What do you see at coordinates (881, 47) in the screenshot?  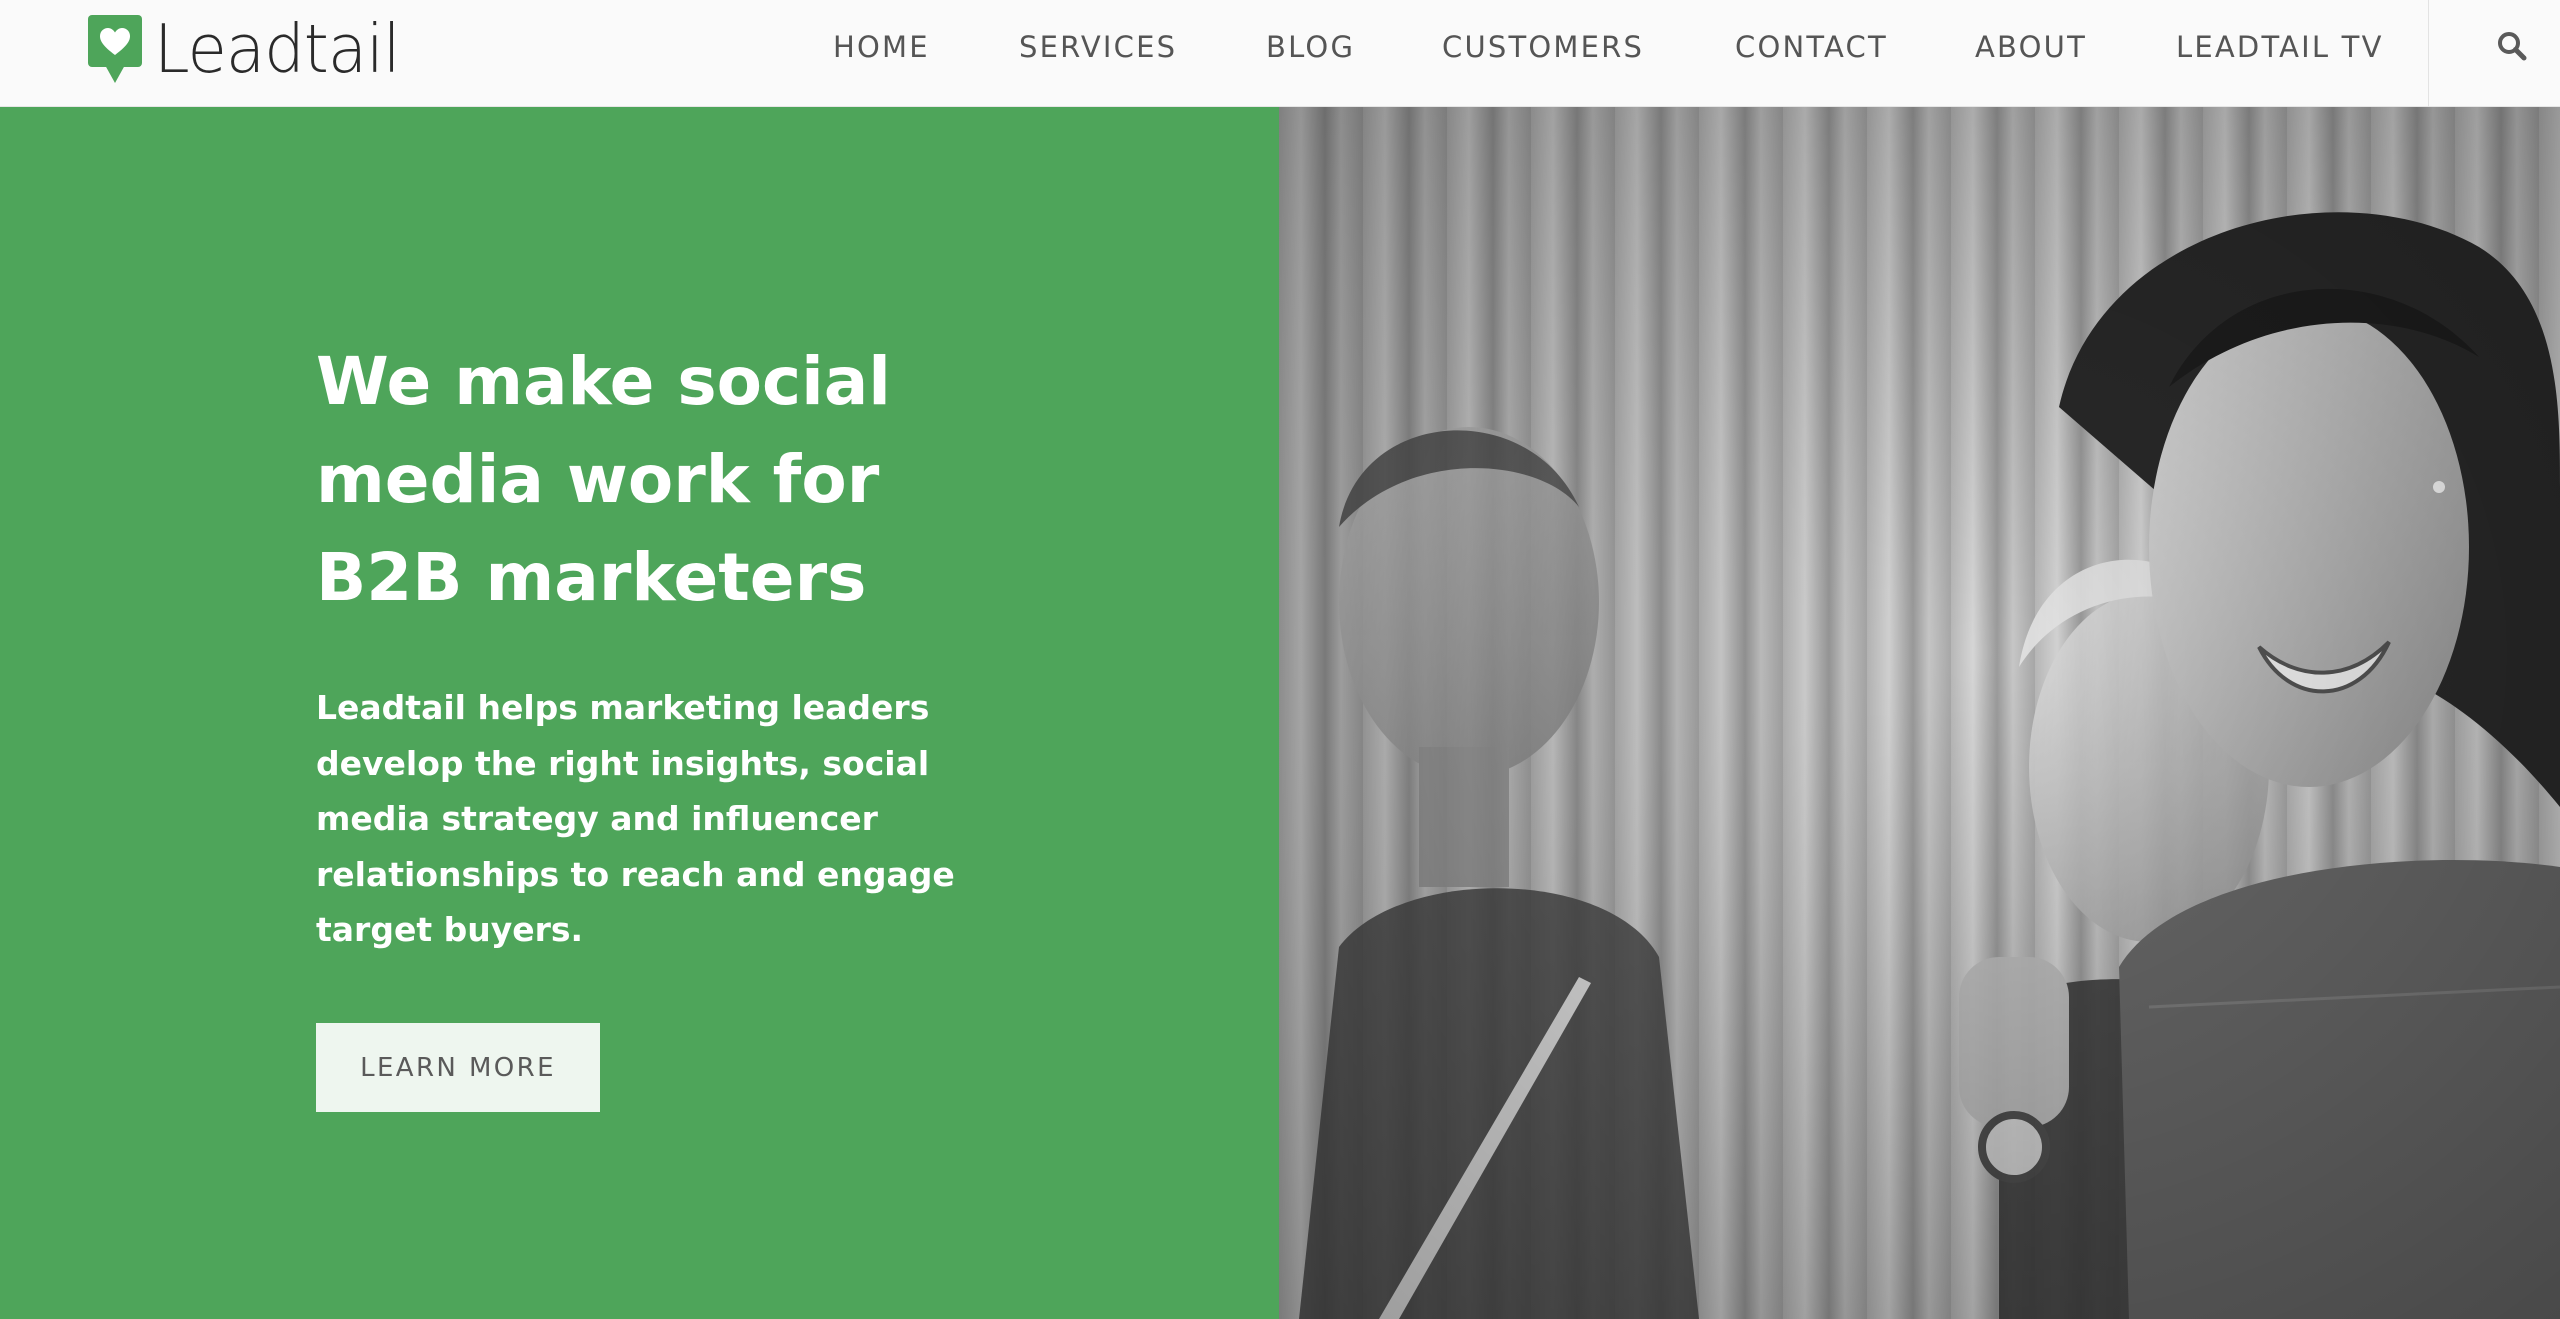 I see `nav-item-home: HOME` at bounding box center [881, 47].